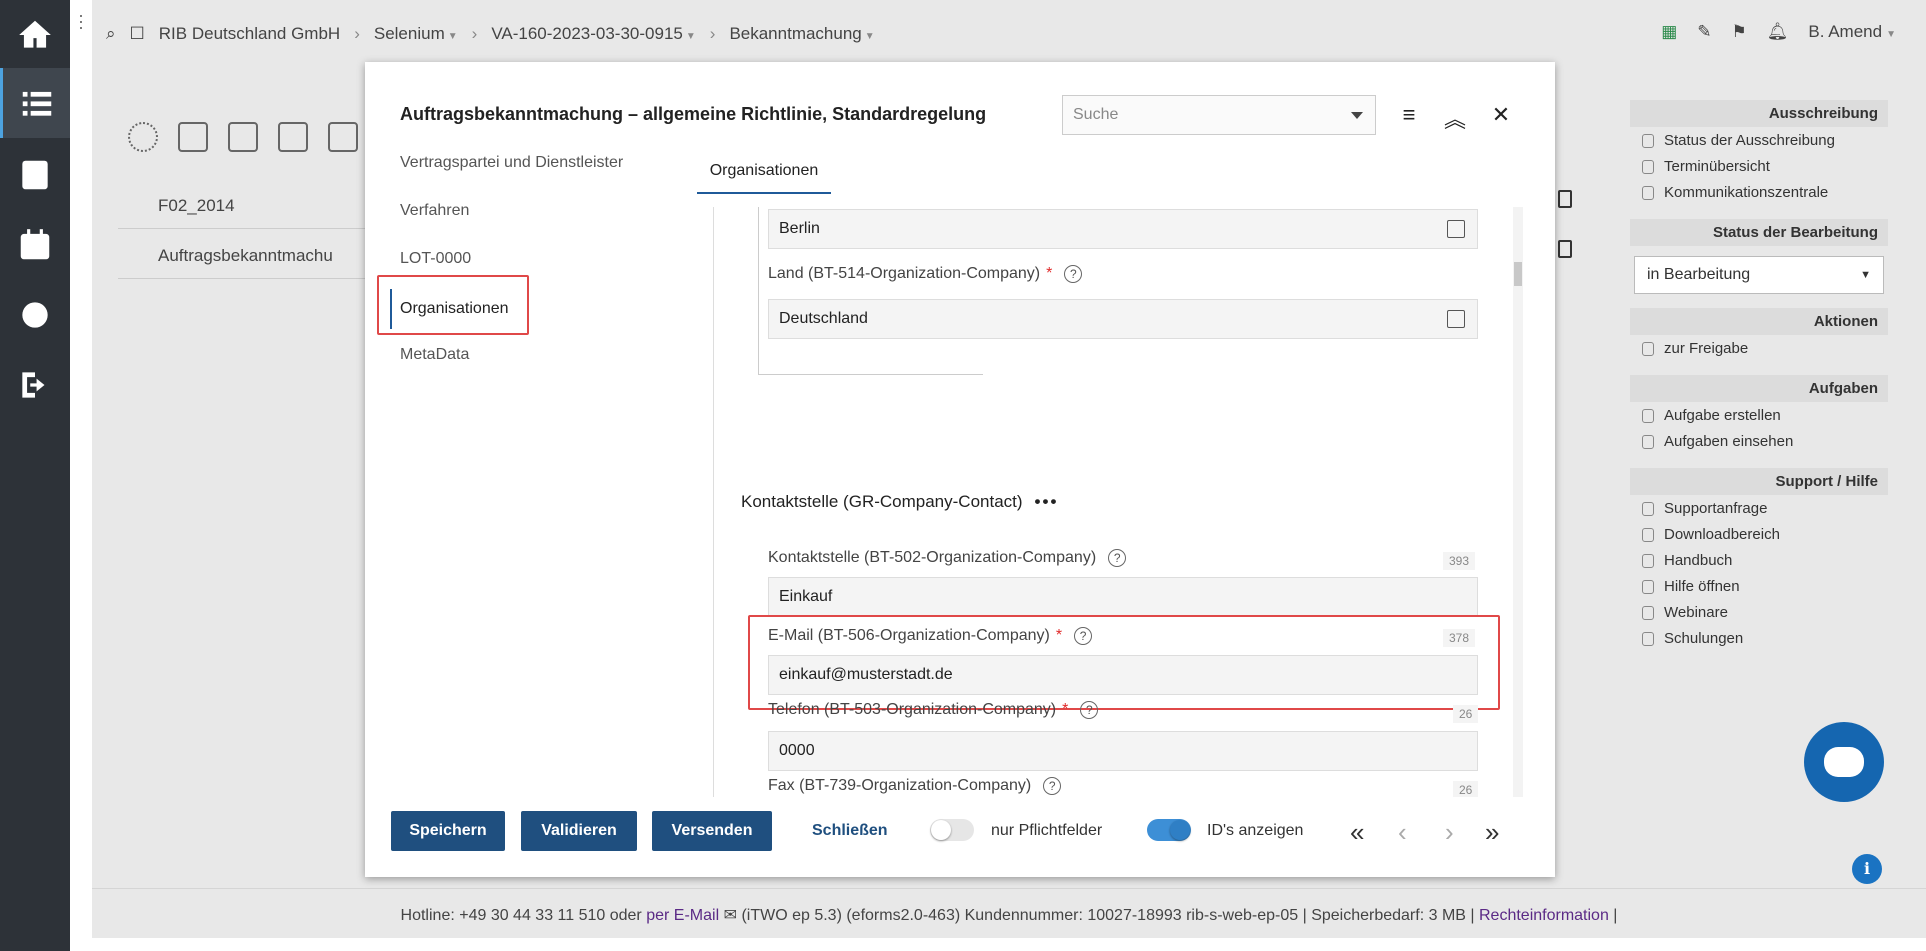 The height and width of the screenshot is (951, 1926). What do you see at coordinates (193, 137) in the screenshot?
I see `upload-icon` at bounding box center [193, 137].